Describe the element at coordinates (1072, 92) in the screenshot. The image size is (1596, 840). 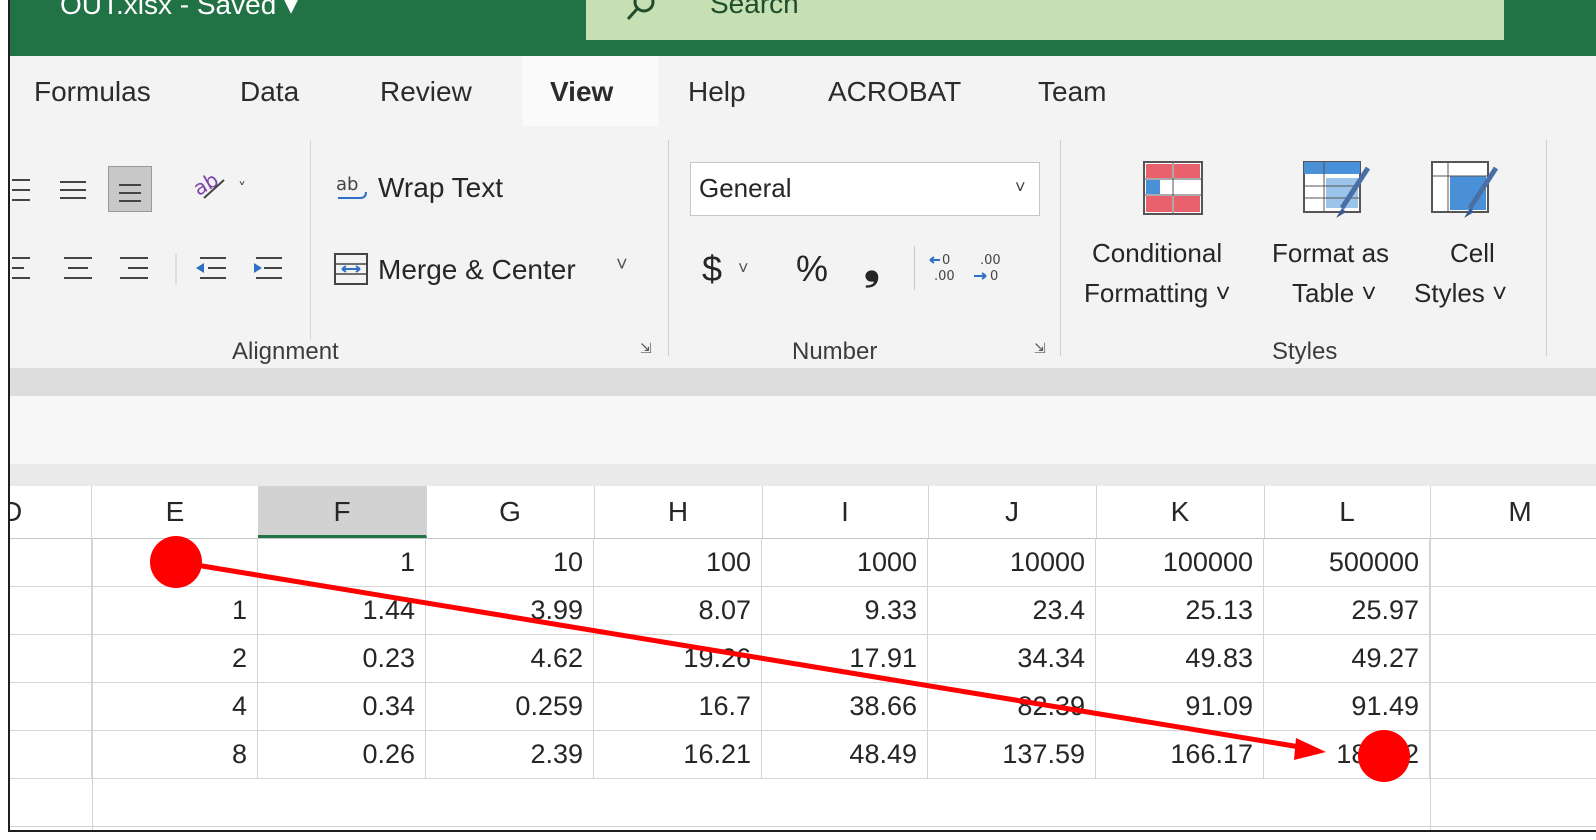
I see `tab-team: Team` at that location.